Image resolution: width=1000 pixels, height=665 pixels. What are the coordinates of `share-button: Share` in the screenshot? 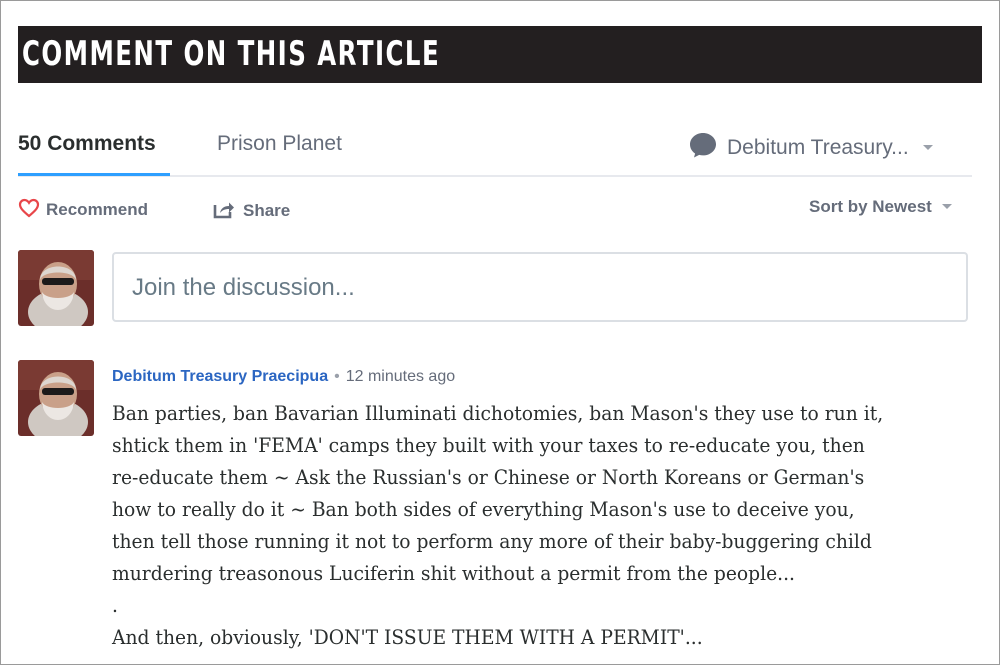 It's located at (251, 211).